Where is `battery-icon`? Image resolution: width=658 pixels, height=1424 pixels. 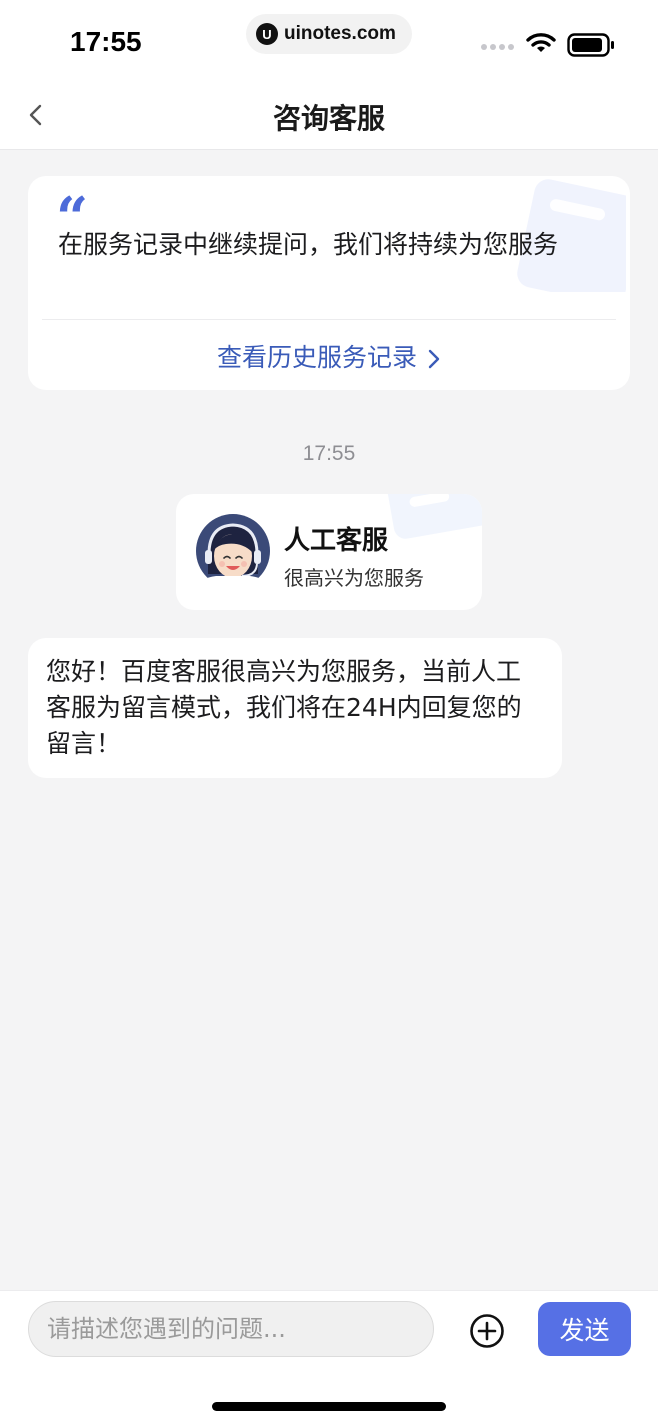
battery-icon is located at coordinates (590, 45).